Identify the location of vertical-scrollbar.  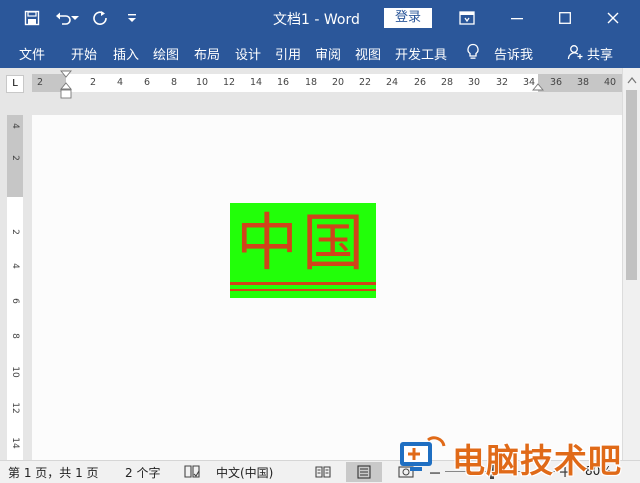
(631, 264).